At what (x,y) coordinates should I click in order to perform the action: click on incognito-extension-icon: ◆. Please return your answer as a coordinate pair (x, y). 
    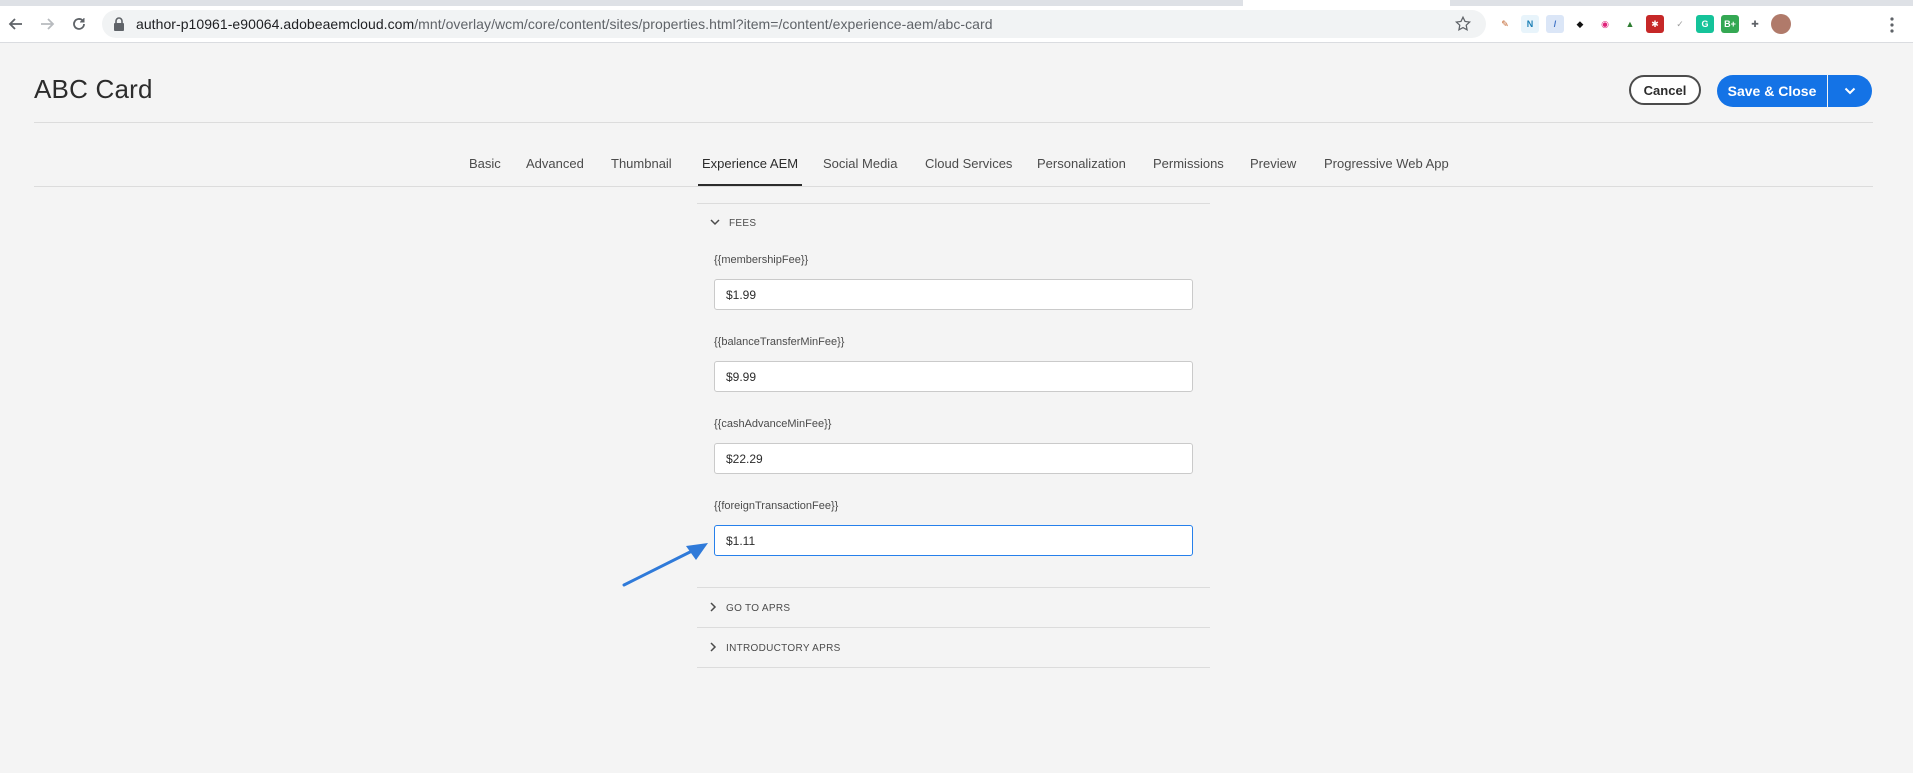
    Looking at the image, I should click on (1580, 24).